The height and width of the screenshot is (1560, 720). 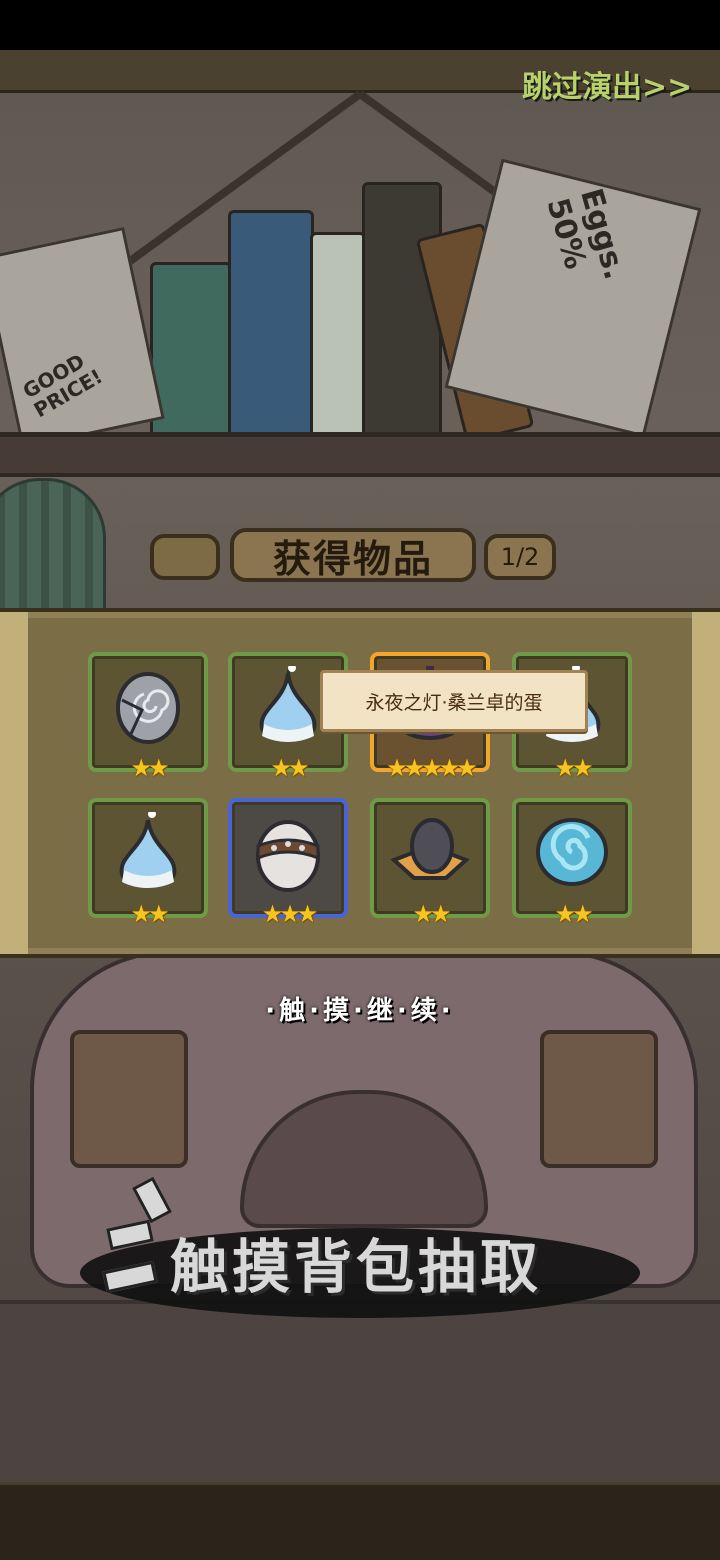 What do you see at coordinates (360, 454) in the screenshot?
I see `bookshelf` at bounding box center [360, 454].